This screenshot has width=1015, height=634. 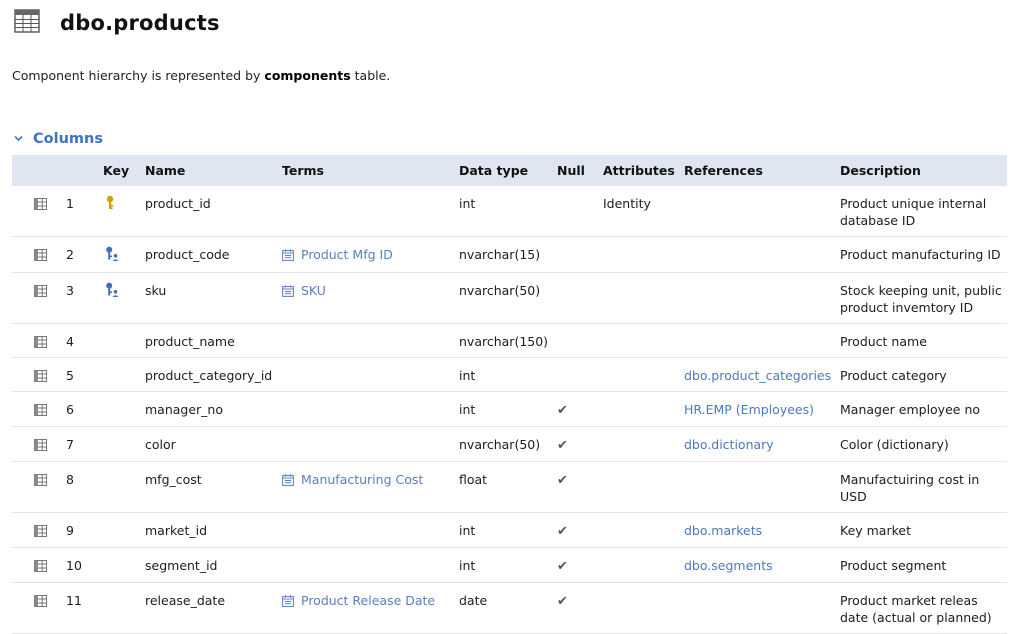 What do you see at coordinates (643, 170) in the screenshot?
I see `header-attributes: Attributes` at bounding box center [643, 170].